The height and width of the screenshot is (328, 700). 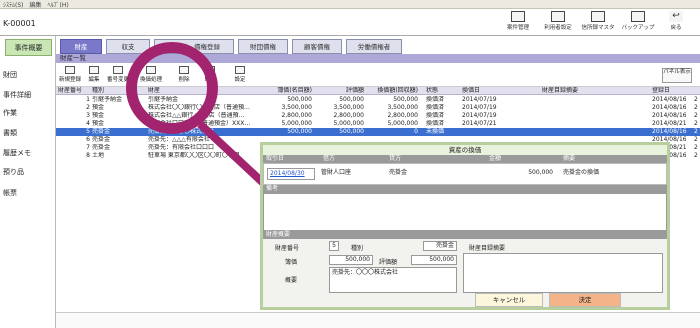 I want to click on menu-edit: 編集, so click(x=36, y=4).